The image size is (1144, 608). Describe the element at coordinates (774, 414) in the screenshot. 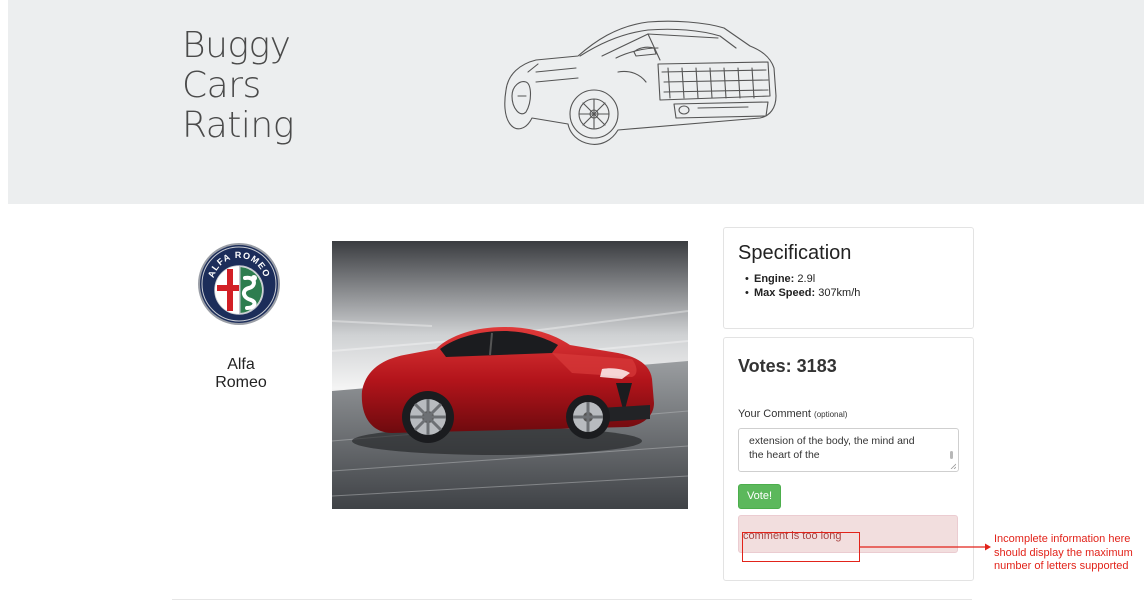

I see `comment-label-text: Your Comment` at that location.